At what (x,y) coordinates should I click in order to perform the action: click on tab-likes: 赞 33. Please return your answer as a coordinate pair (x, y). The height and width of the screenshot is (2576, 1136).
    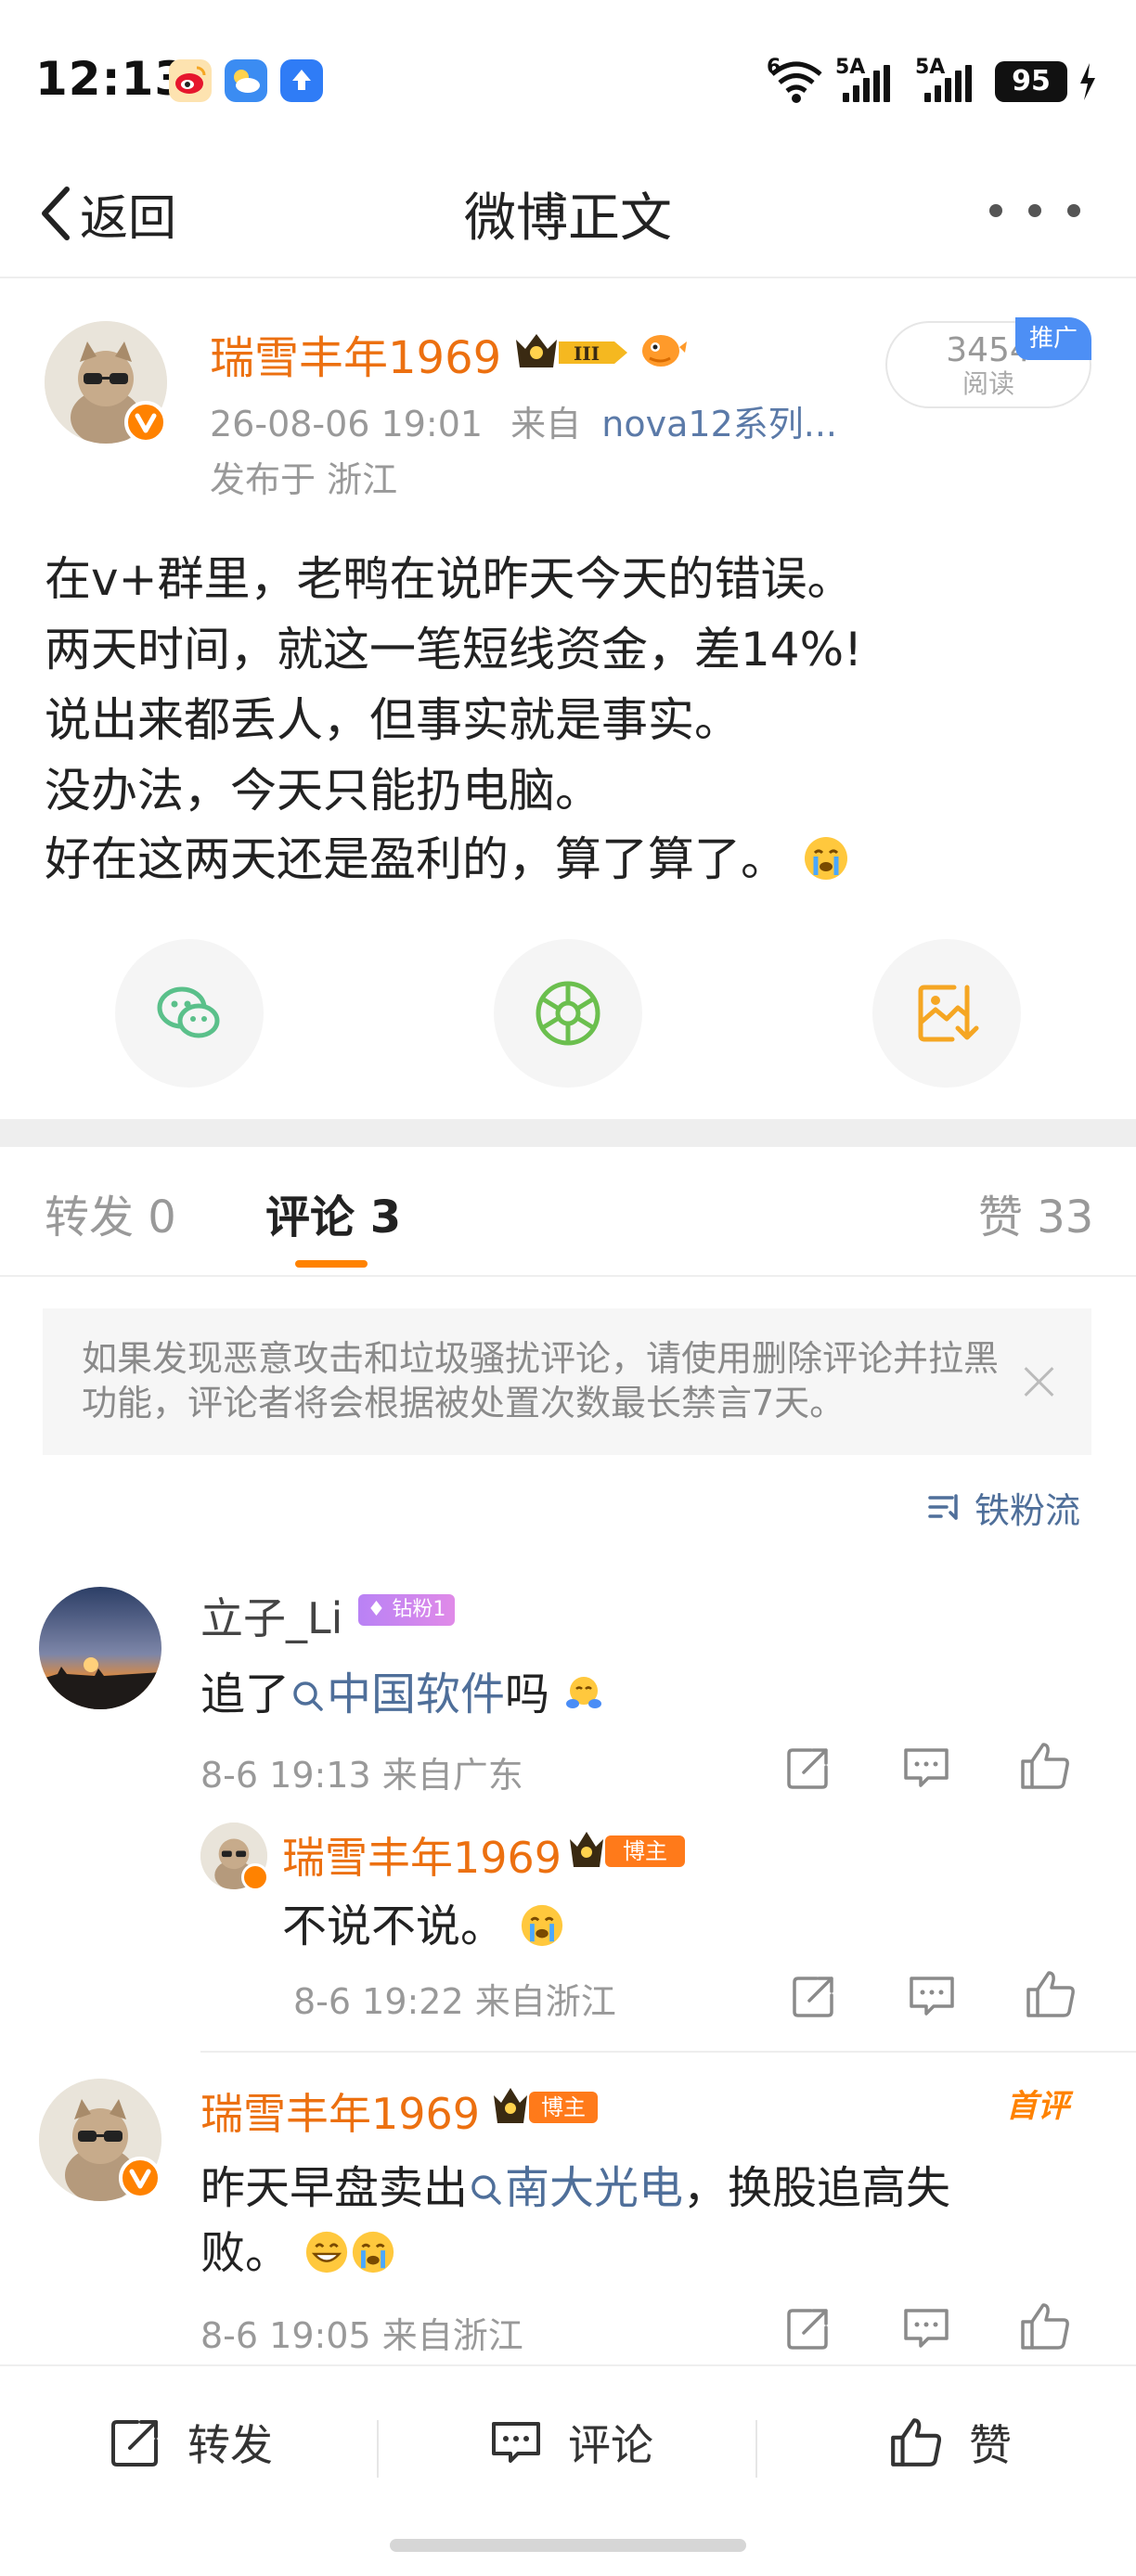
    Looking at the image, I should click on (1035, 1212).